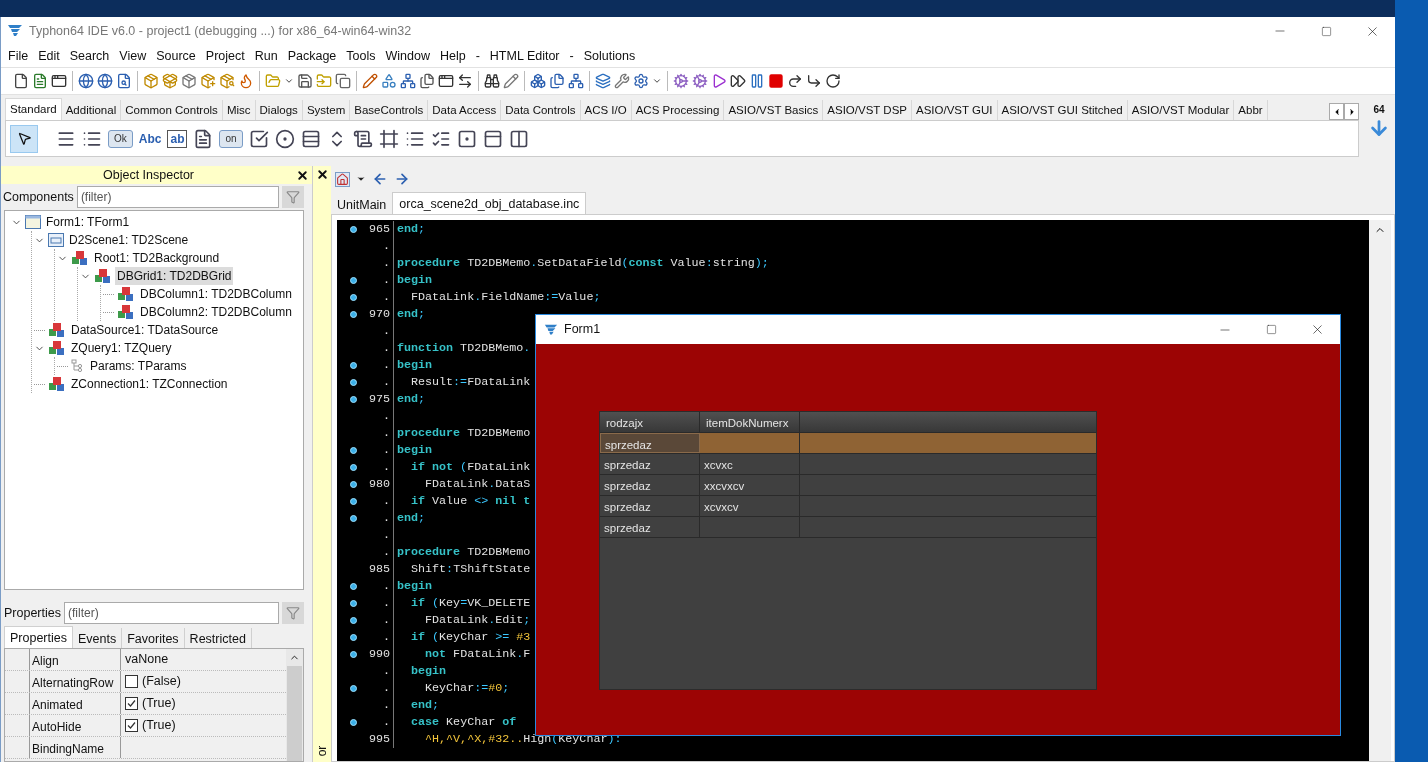  I want to click on step-over-icon, so click(795, 81).